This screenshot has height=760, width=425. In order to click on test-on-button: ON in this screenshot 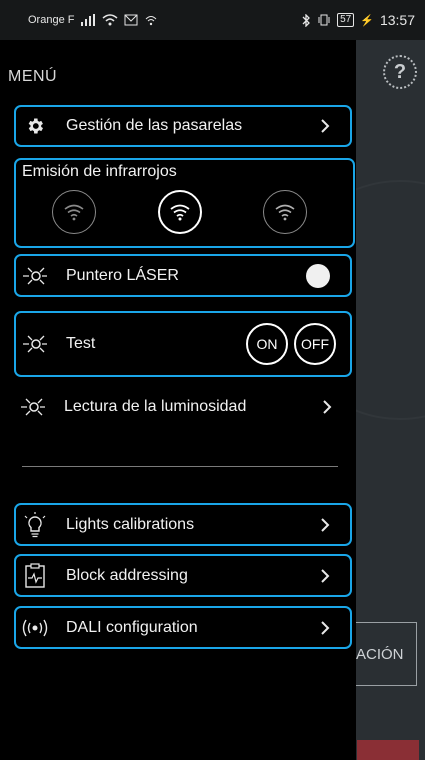, I will do `click(267, 344)`.